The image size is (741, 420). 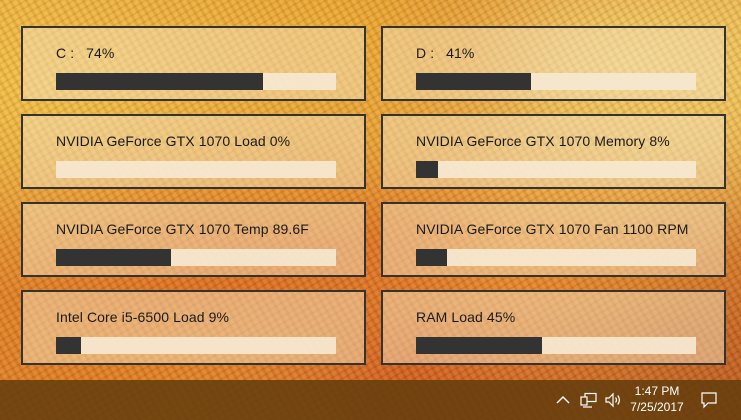 What do you see at coordinates (709, 400) in the screenshot?
I see `notification-icon` at bounding box center [709, 400].